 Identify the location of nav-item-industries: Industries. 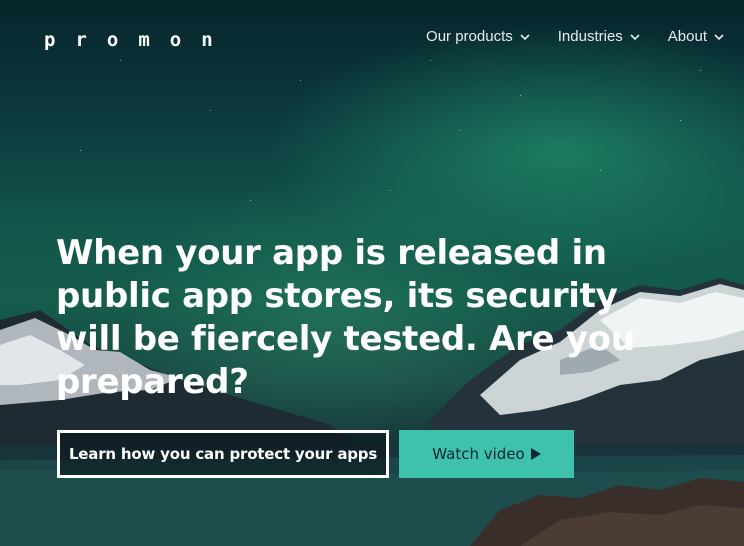
(599, 36).